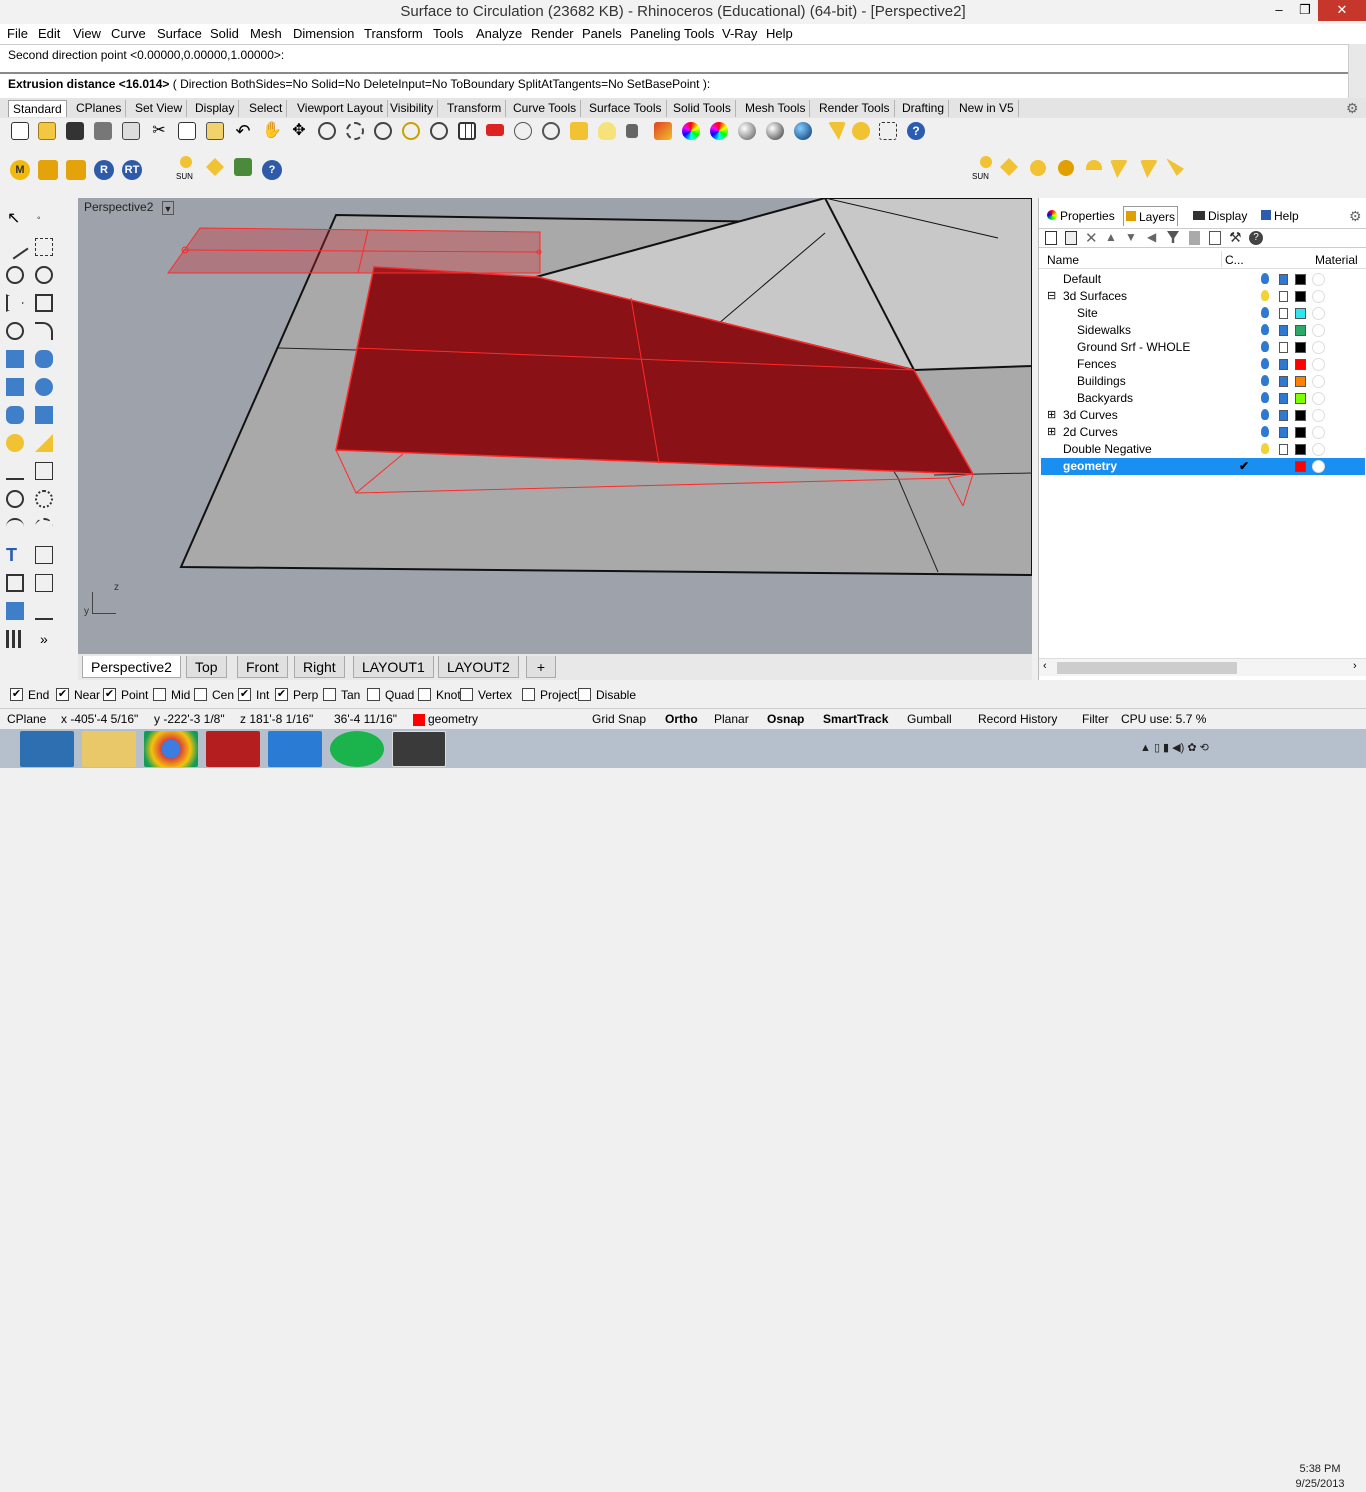 Image resolution: width=1366 pixels, height=1492 pixels. What do you see at coordinates (739, 33) in the screenshot?
I see `menu-vray: V-Ray` at bounding box center [739, 33].